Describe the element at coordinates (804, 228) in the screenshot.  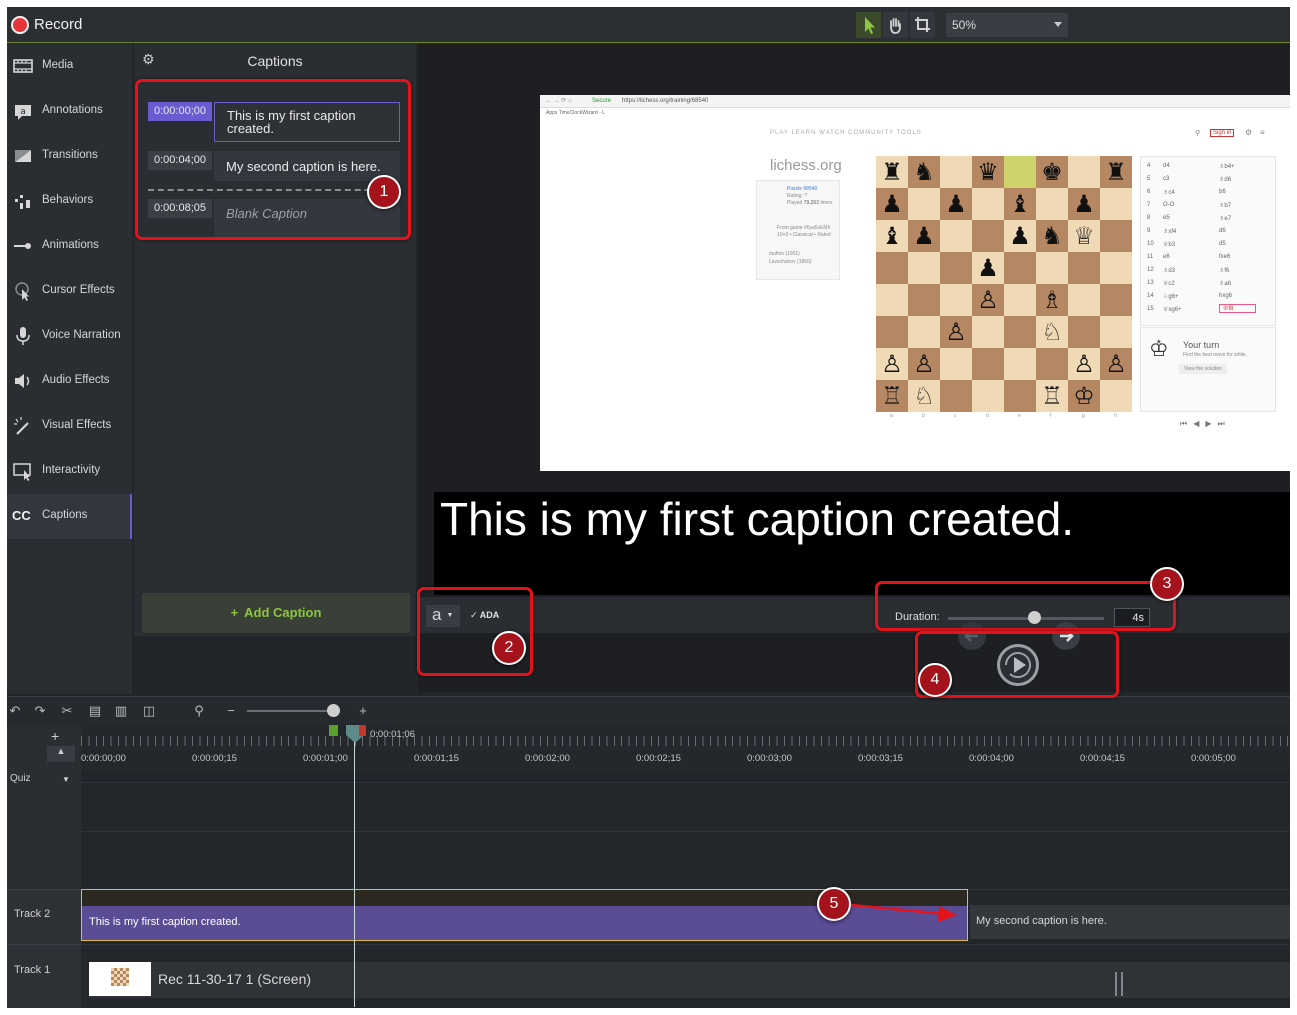
I see `from-game: From game #6ya5xEMh` at that location.